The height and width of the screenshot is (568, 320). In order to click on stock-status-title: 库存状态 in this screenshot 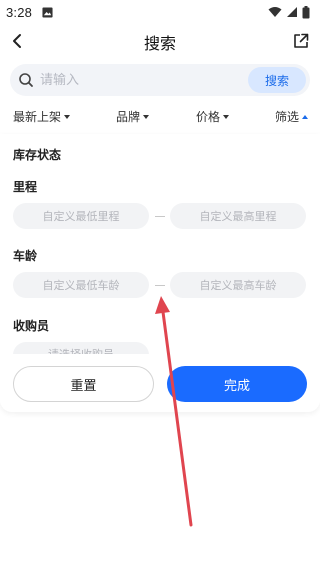, I will do `click(37, 155)`.